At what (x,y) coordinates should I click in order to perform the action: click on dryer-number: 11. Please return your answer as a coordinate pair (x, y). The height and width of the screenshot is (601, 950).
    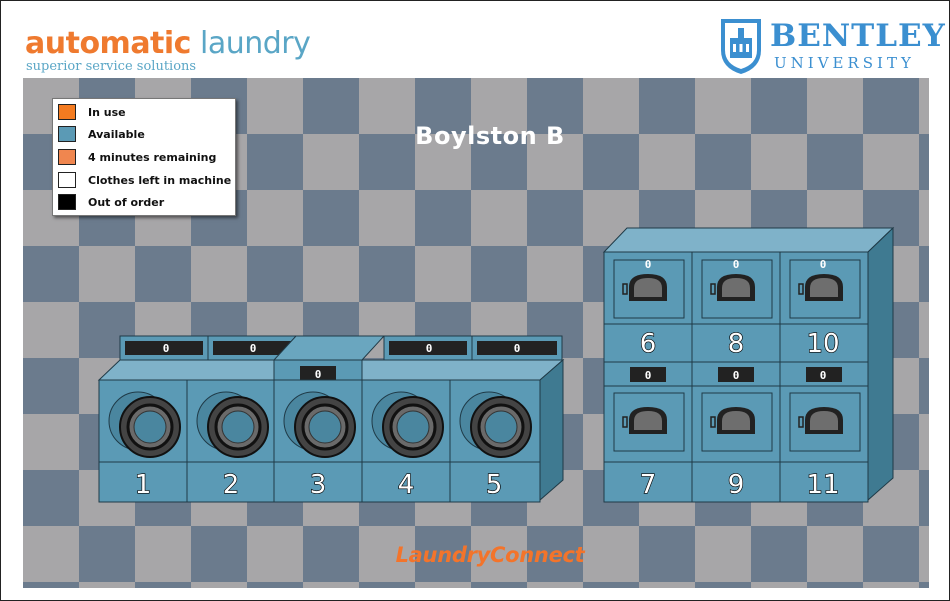
    Looking at the image, I should click on (822, 485).